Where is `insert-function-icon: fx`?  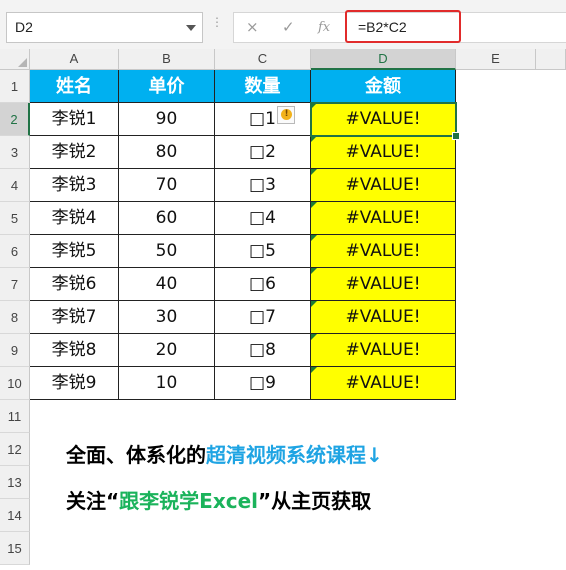
insert-function-icon: fx is located at coordinates (324, 27).